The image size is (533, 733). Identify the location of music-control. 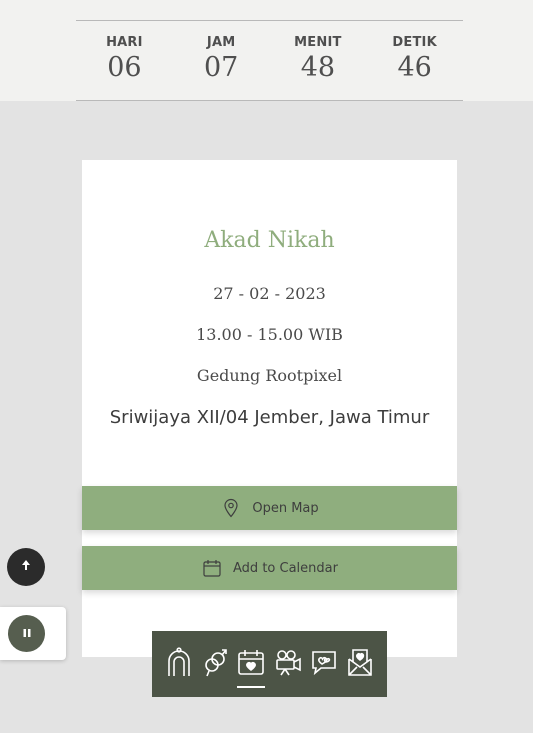
(33, 633).